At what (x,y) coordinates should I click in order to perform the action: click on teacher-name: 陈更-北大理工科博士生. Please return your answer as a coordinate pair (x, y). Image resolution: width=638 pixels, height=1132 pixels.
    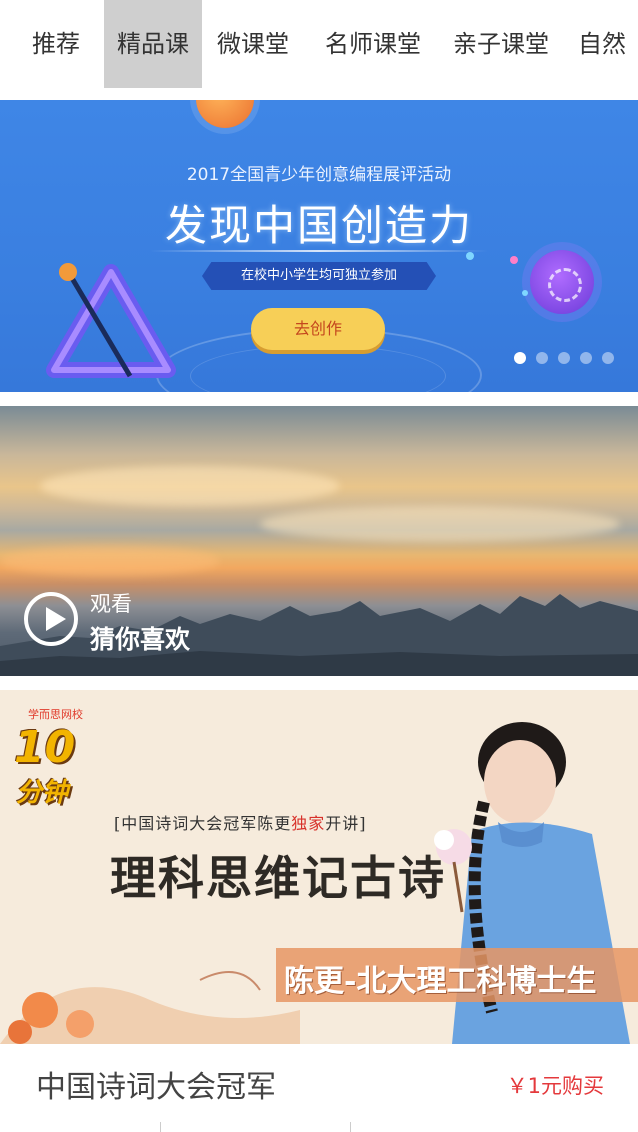
    Looking at the image, I should click on (440, 981).